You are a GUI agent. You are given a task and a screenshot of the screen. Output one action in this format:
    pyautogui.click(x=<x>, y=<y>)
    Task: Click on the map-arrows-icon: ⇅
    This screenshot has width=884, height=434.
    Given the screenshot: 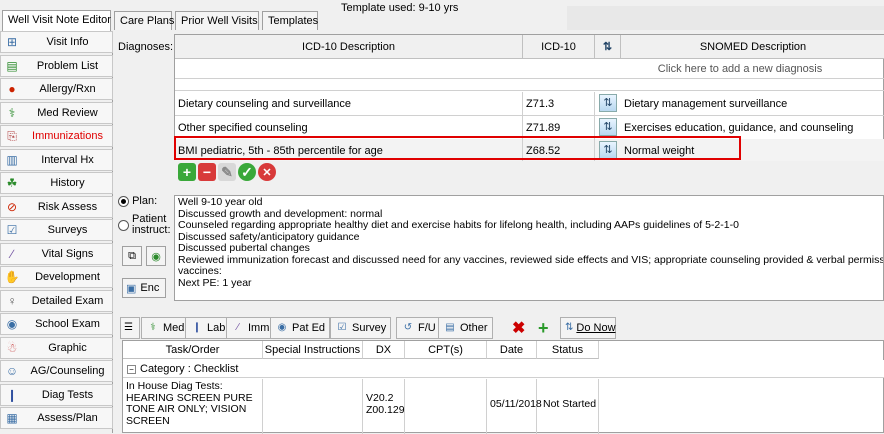 What is the action you would take?
    pyautogui.click(x=607, y=47)
    